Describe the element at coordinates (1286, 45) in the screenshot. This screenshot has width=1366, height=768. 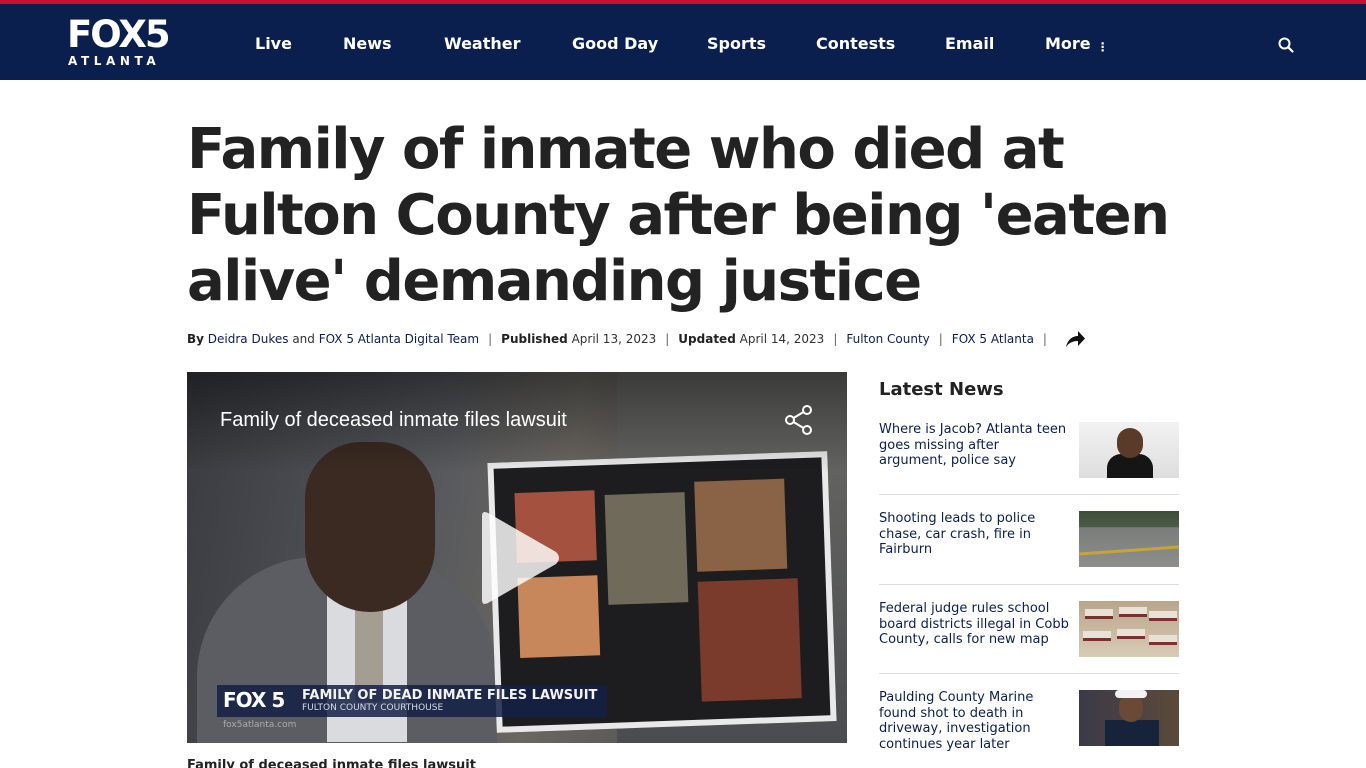
I see `search-icon` at that location.